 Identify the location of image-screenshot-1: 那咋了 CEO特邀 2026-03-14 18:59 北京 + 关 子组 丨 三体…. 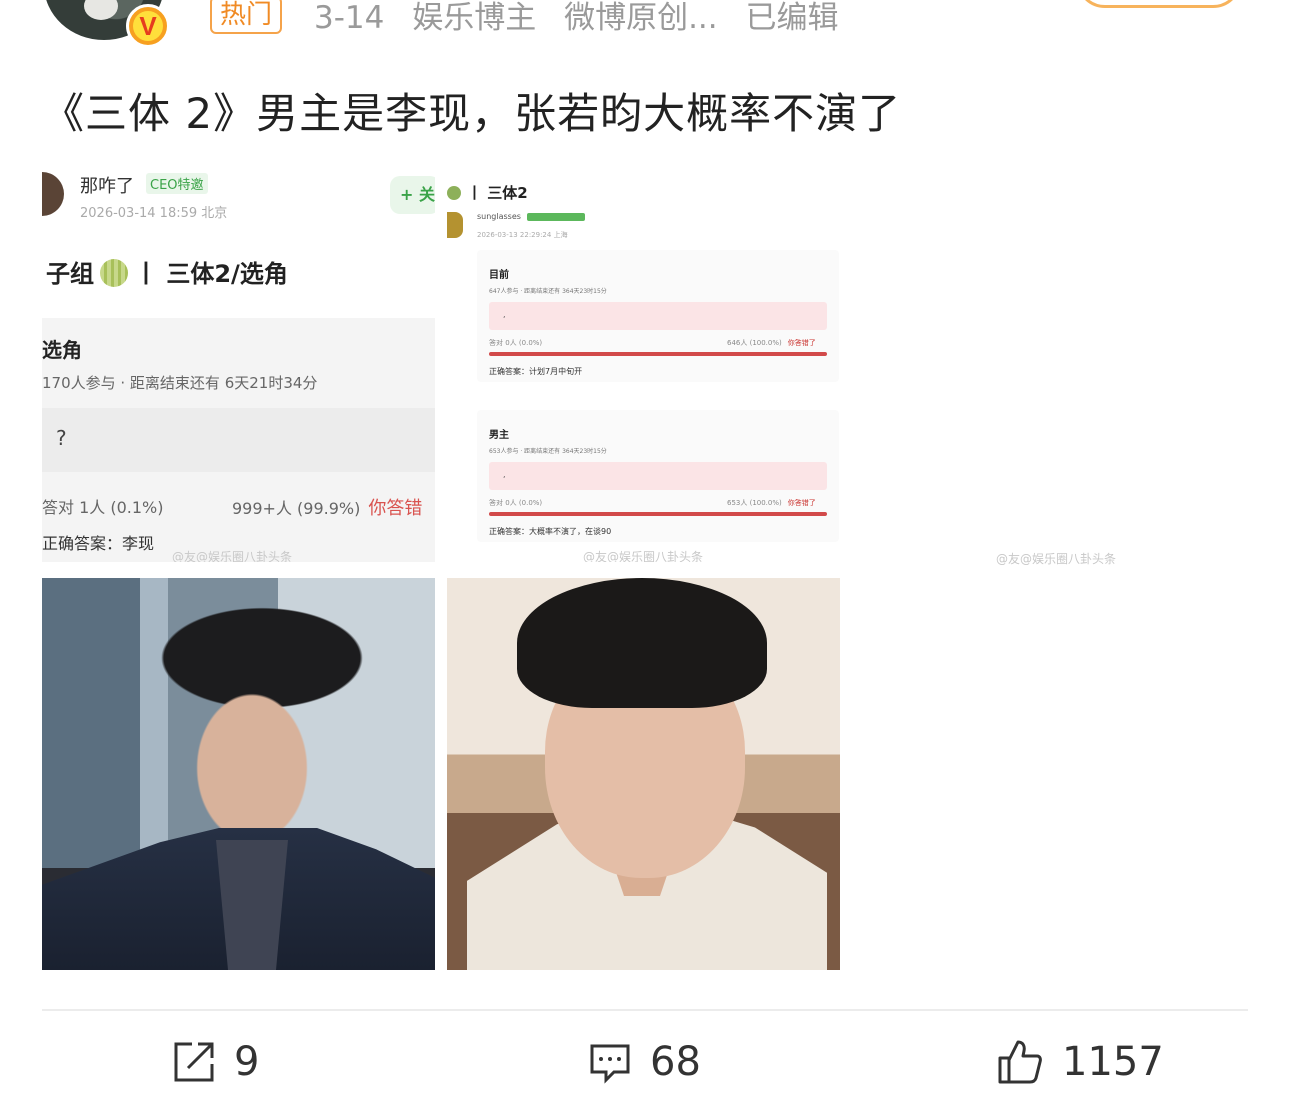
(238, 361).